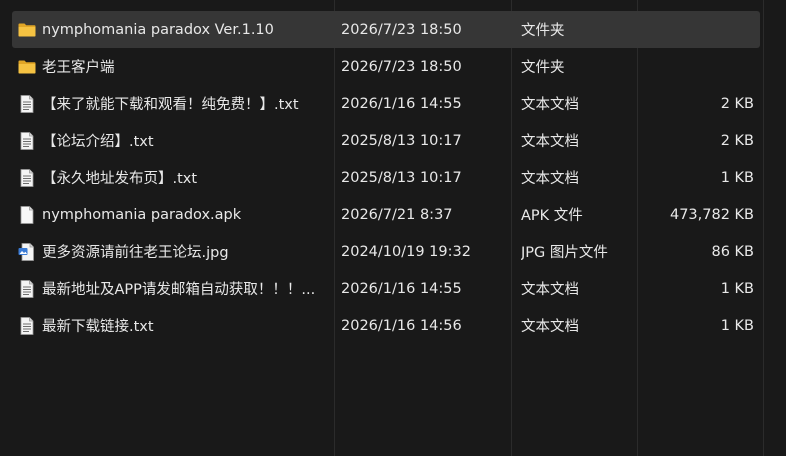  I want to click on file-name: nymphomania paradox Ver.1.10, so click(158, 29).